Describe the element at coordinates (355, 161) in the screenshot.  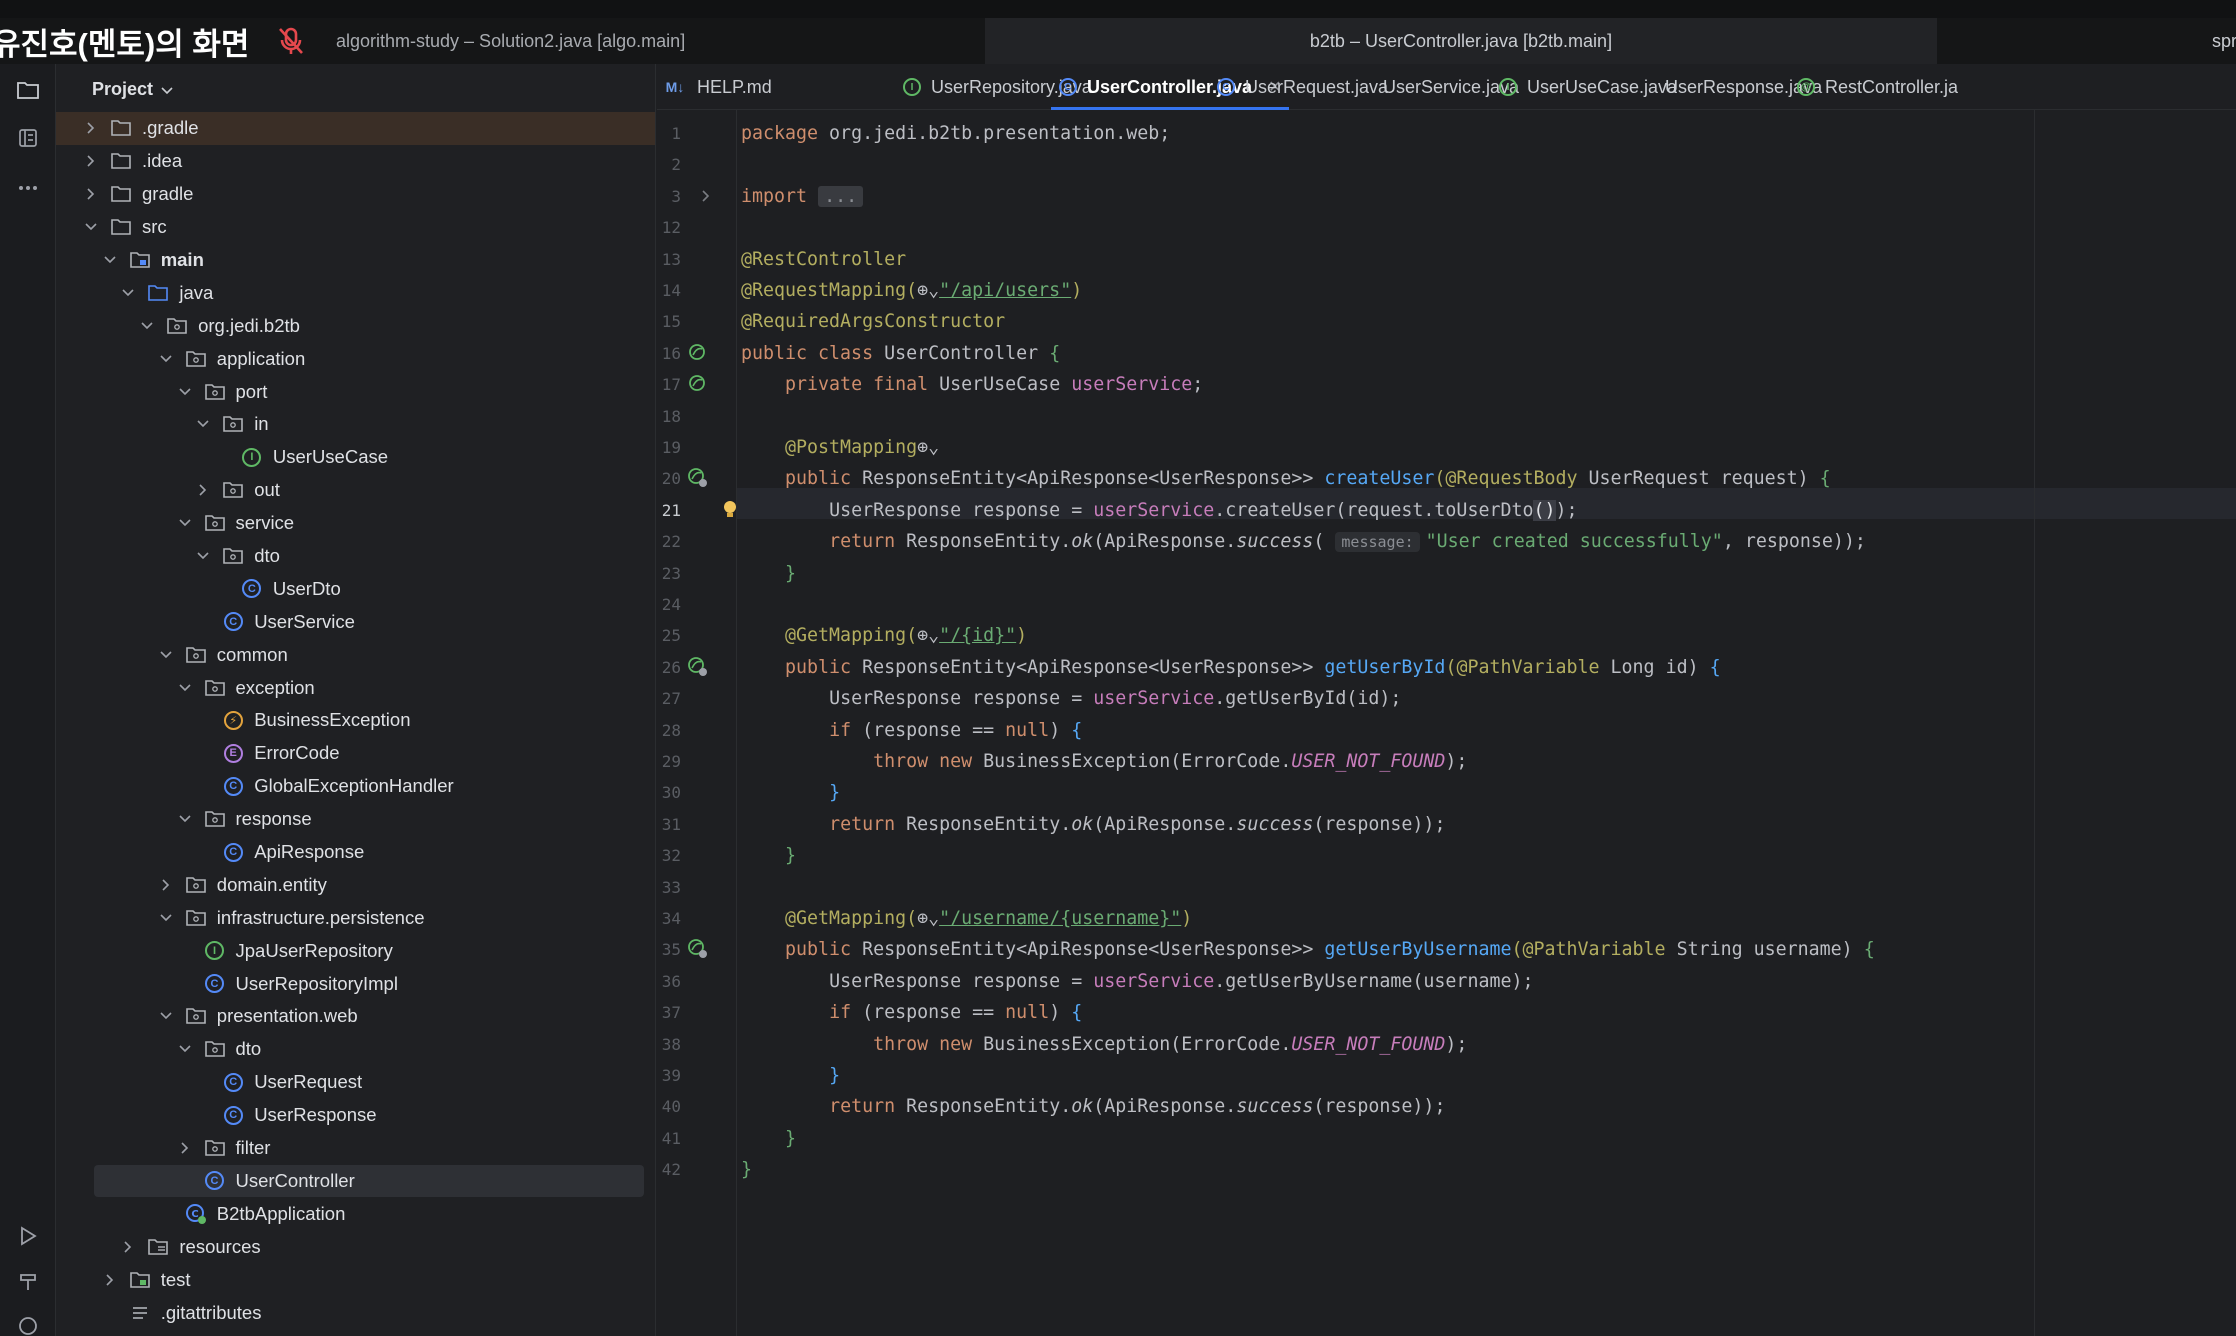
I see `tree-item: .idea` at that location.